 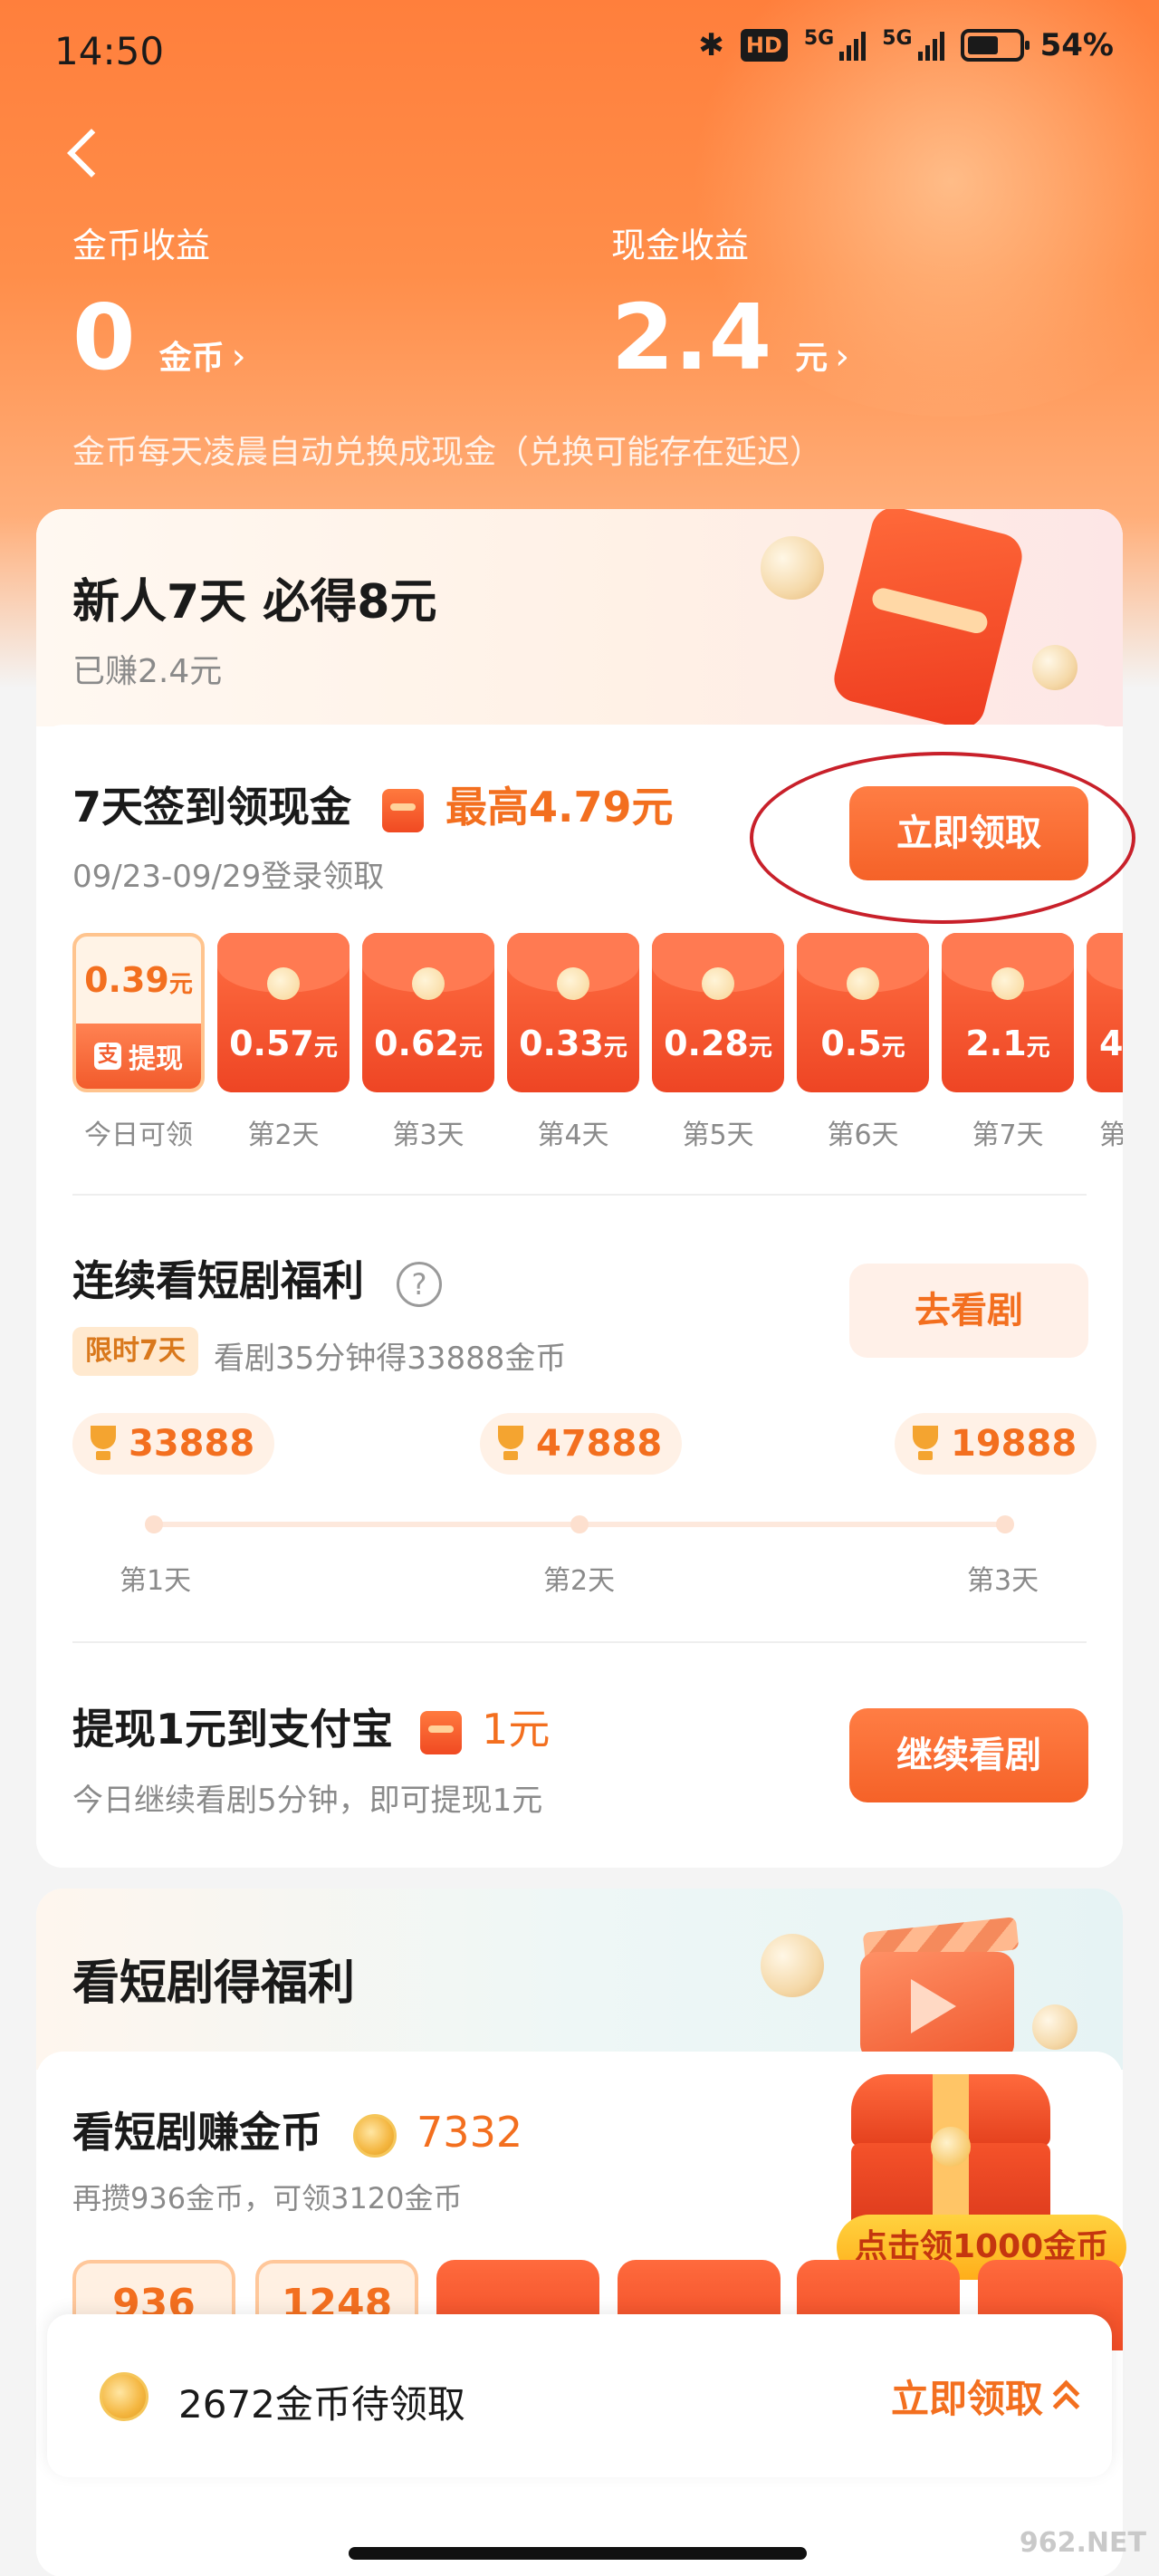 What do you see at coordinates (1077, 45) in the screenshot?
I see `battery-level: 54%` at bounding box center [1077, 45].